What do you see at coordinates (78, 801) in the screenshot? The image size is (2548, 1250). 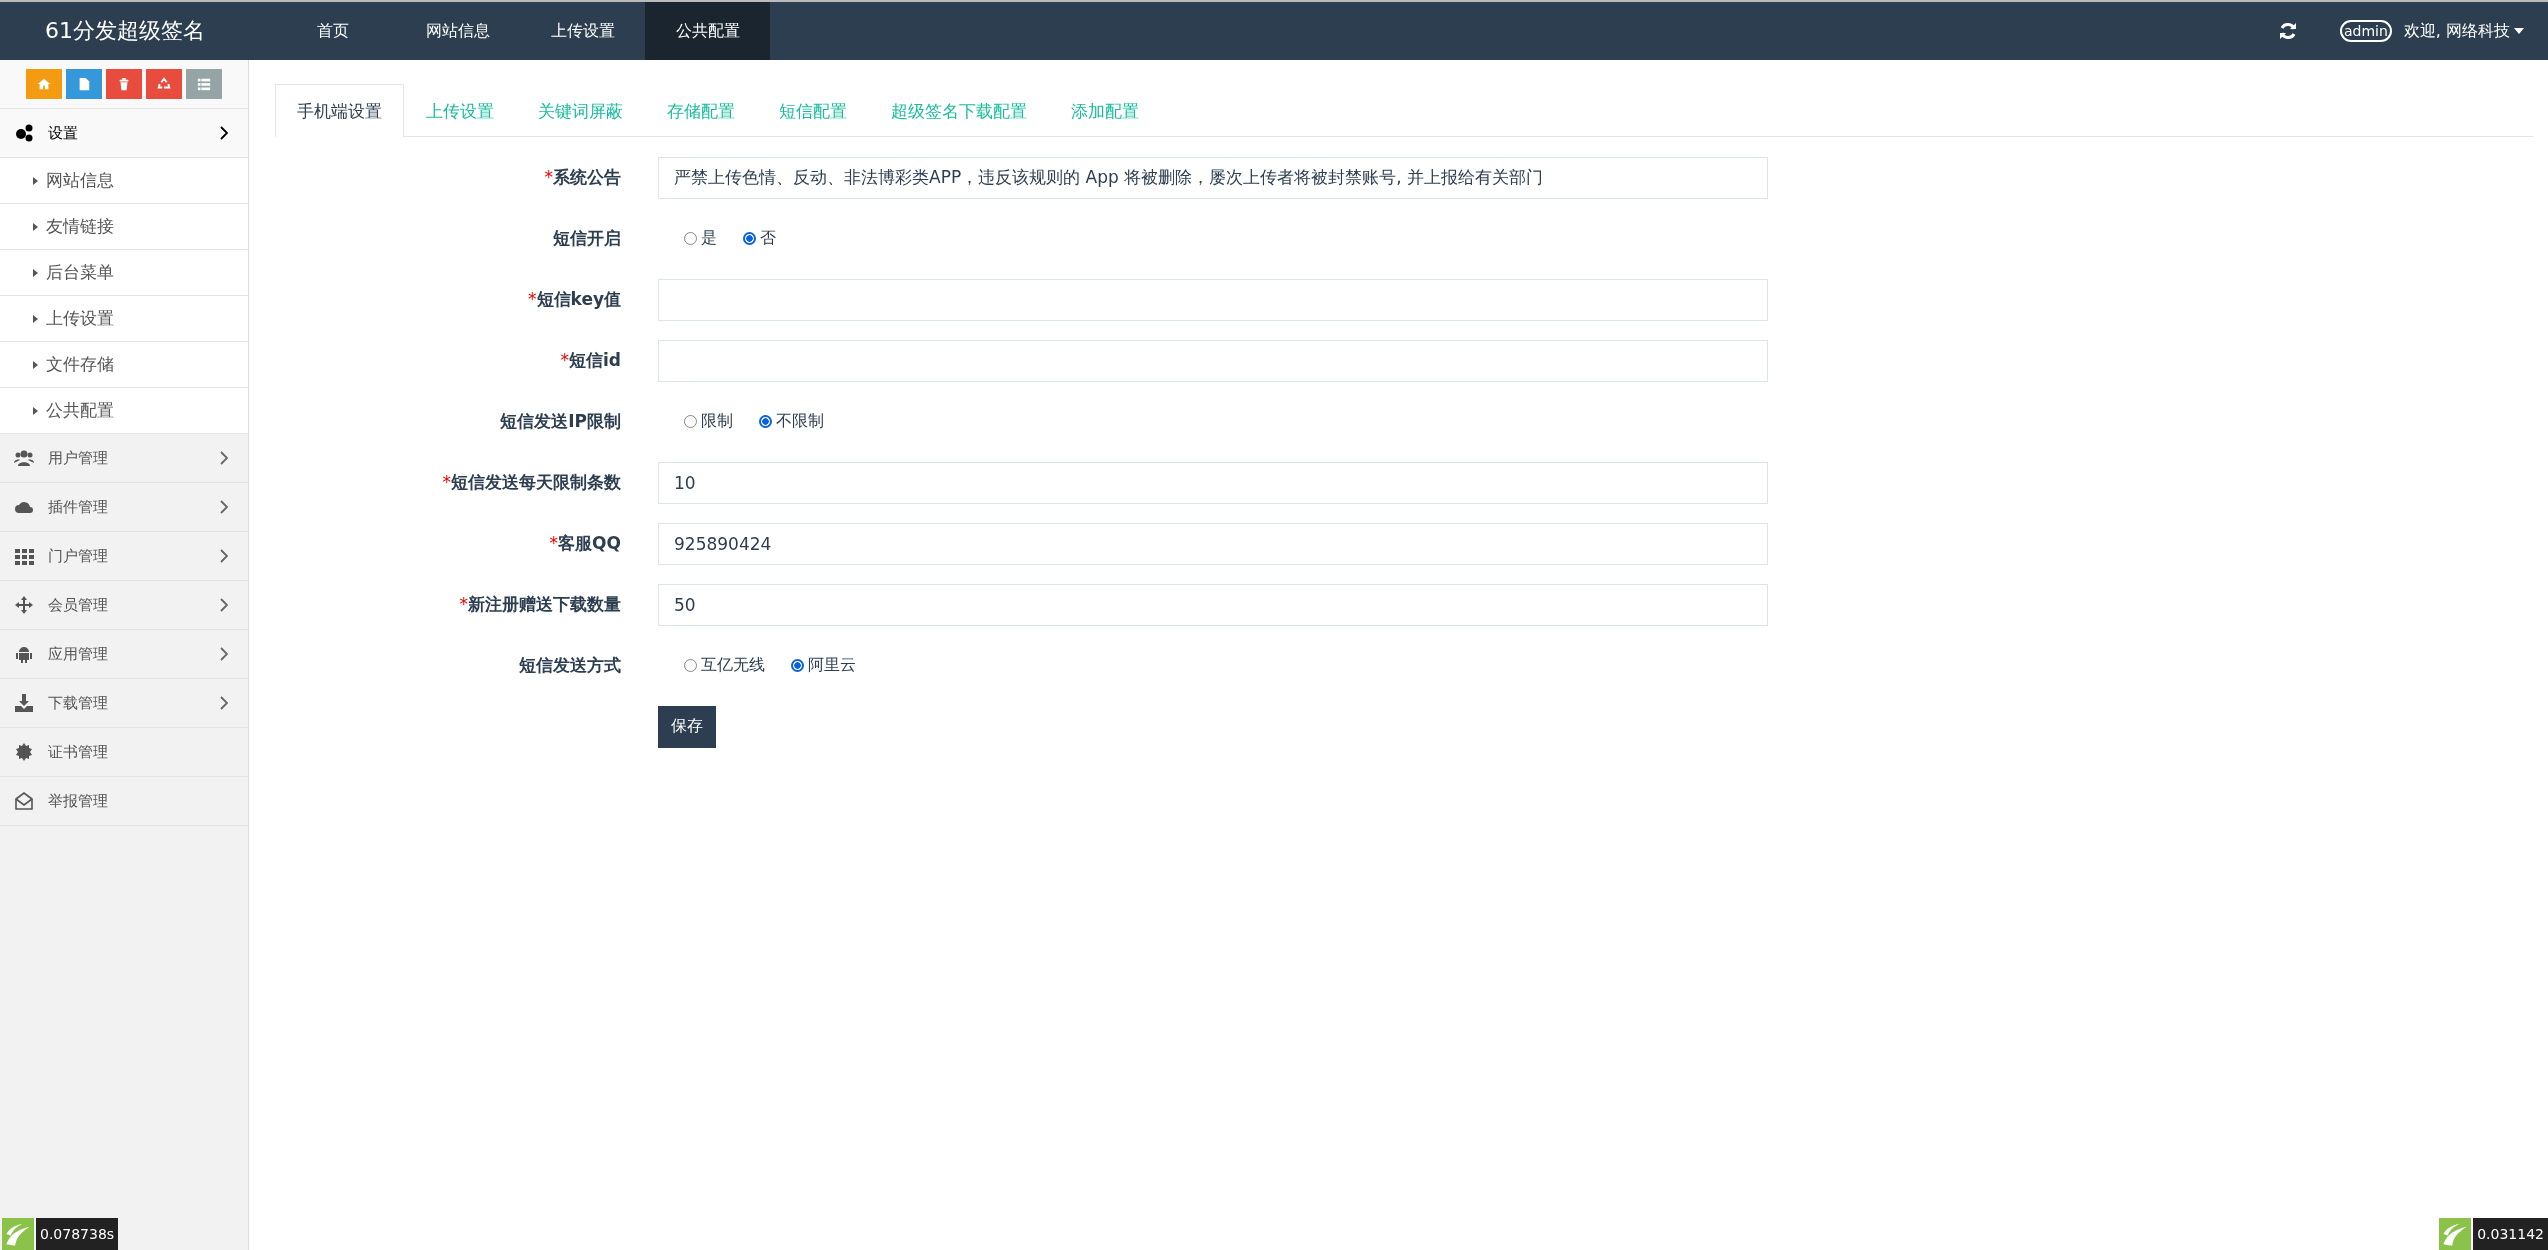 I see `sidebar-menu-label: 举报管理` at bounding box center [78, 801].